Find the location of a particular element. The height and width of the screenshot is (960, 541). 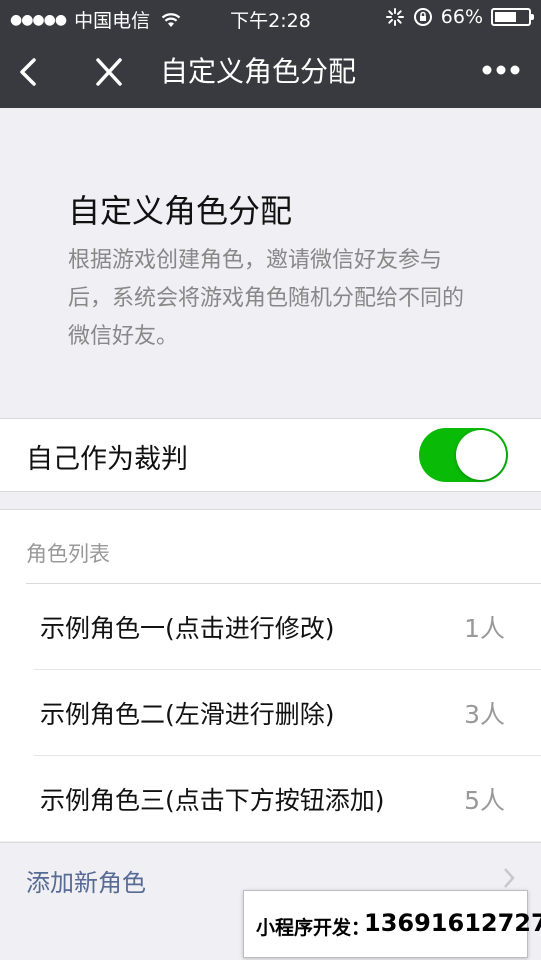

role-count: 3人 is located at coordinates (484, 714).